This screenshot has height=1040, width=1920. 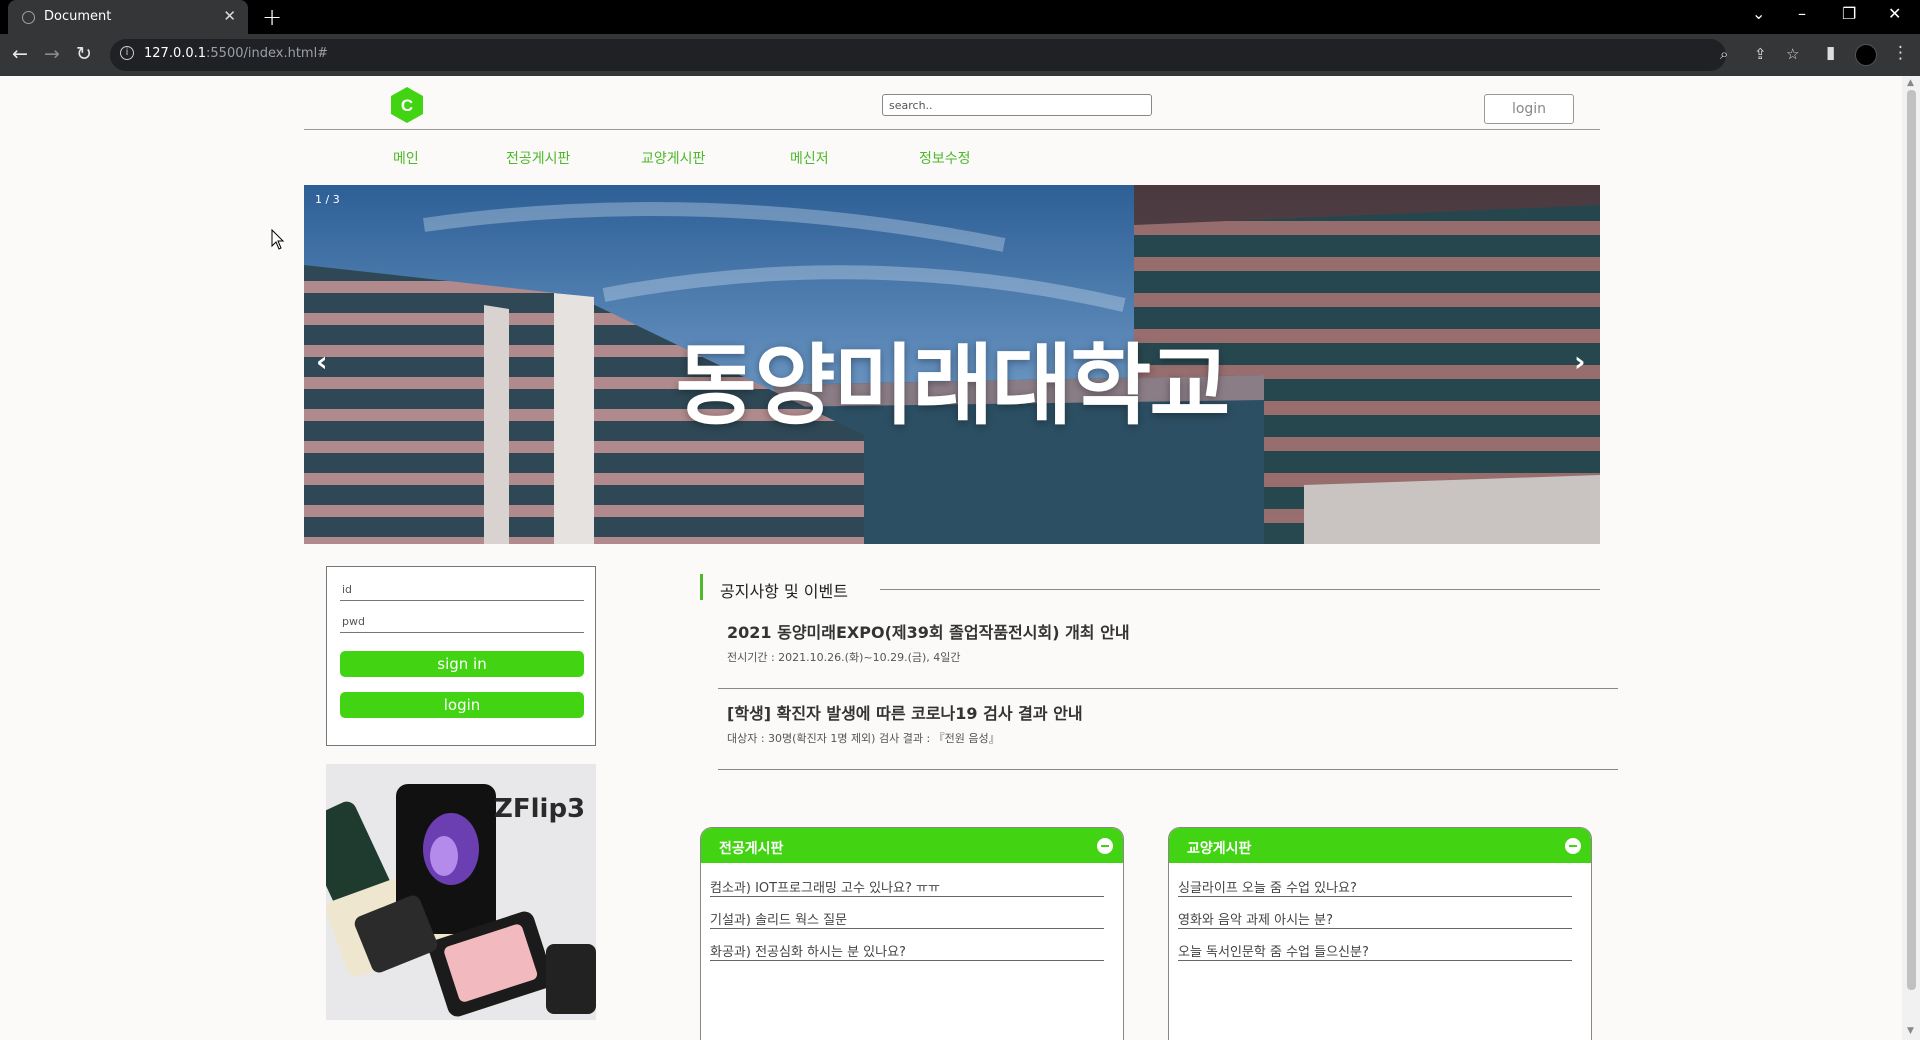 I want to click on id-field, so click(x=462, y=590).